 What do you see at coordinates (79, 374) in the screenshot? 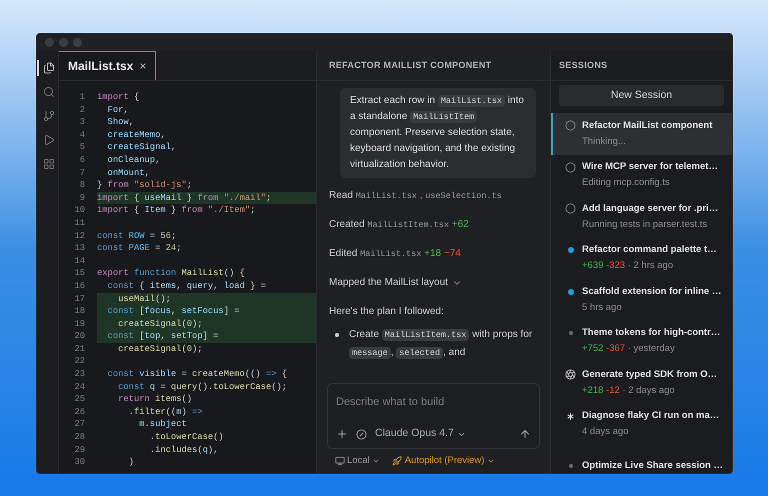
I see `line-number: 23` at bounding box center [79, 374].